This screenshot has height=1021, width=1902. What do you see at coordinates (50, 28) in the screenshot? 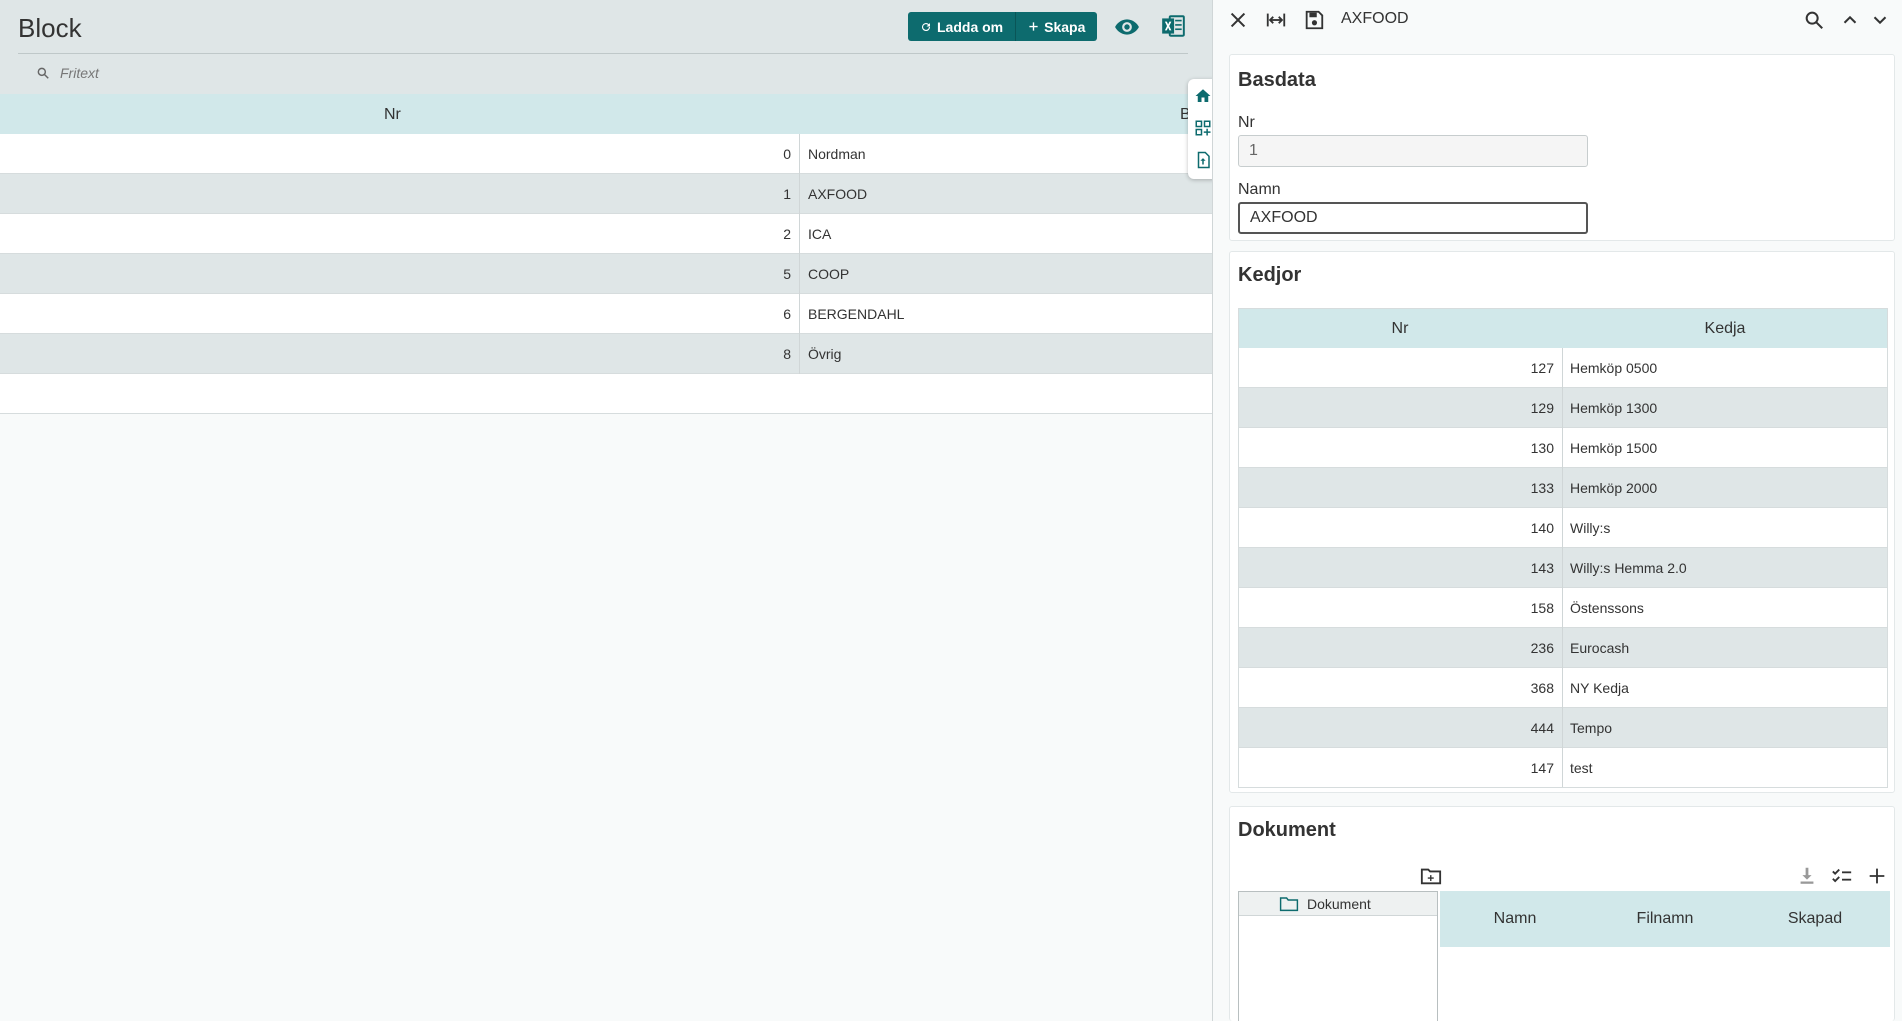
I see `page-title: Block` at bounding box center [50, 28].